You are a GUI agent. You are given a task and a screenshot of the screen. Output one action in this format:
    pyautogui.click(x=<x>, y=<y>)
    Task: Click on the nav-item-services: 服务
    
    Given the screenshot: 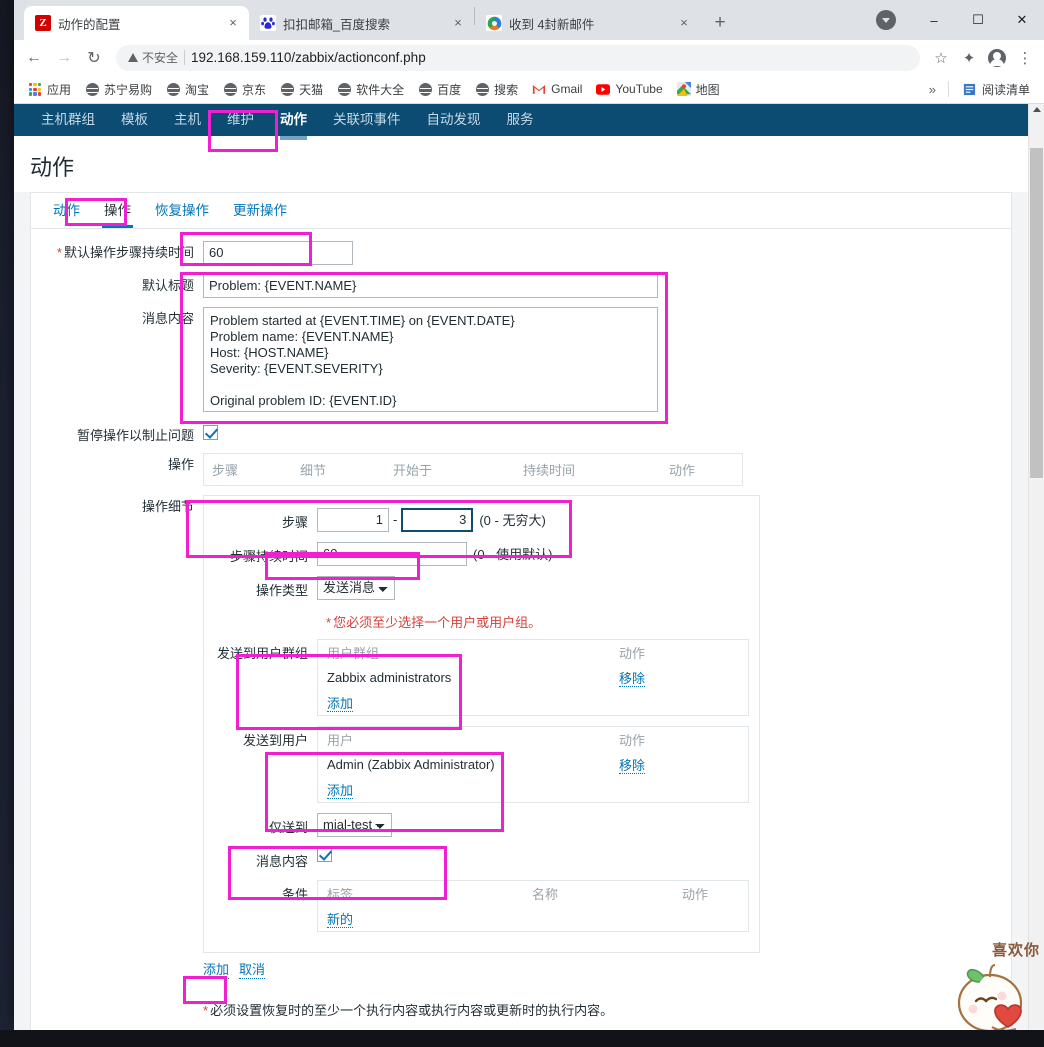 What is the action you would take?
    pyautogui.click(x=520, y=120)
    